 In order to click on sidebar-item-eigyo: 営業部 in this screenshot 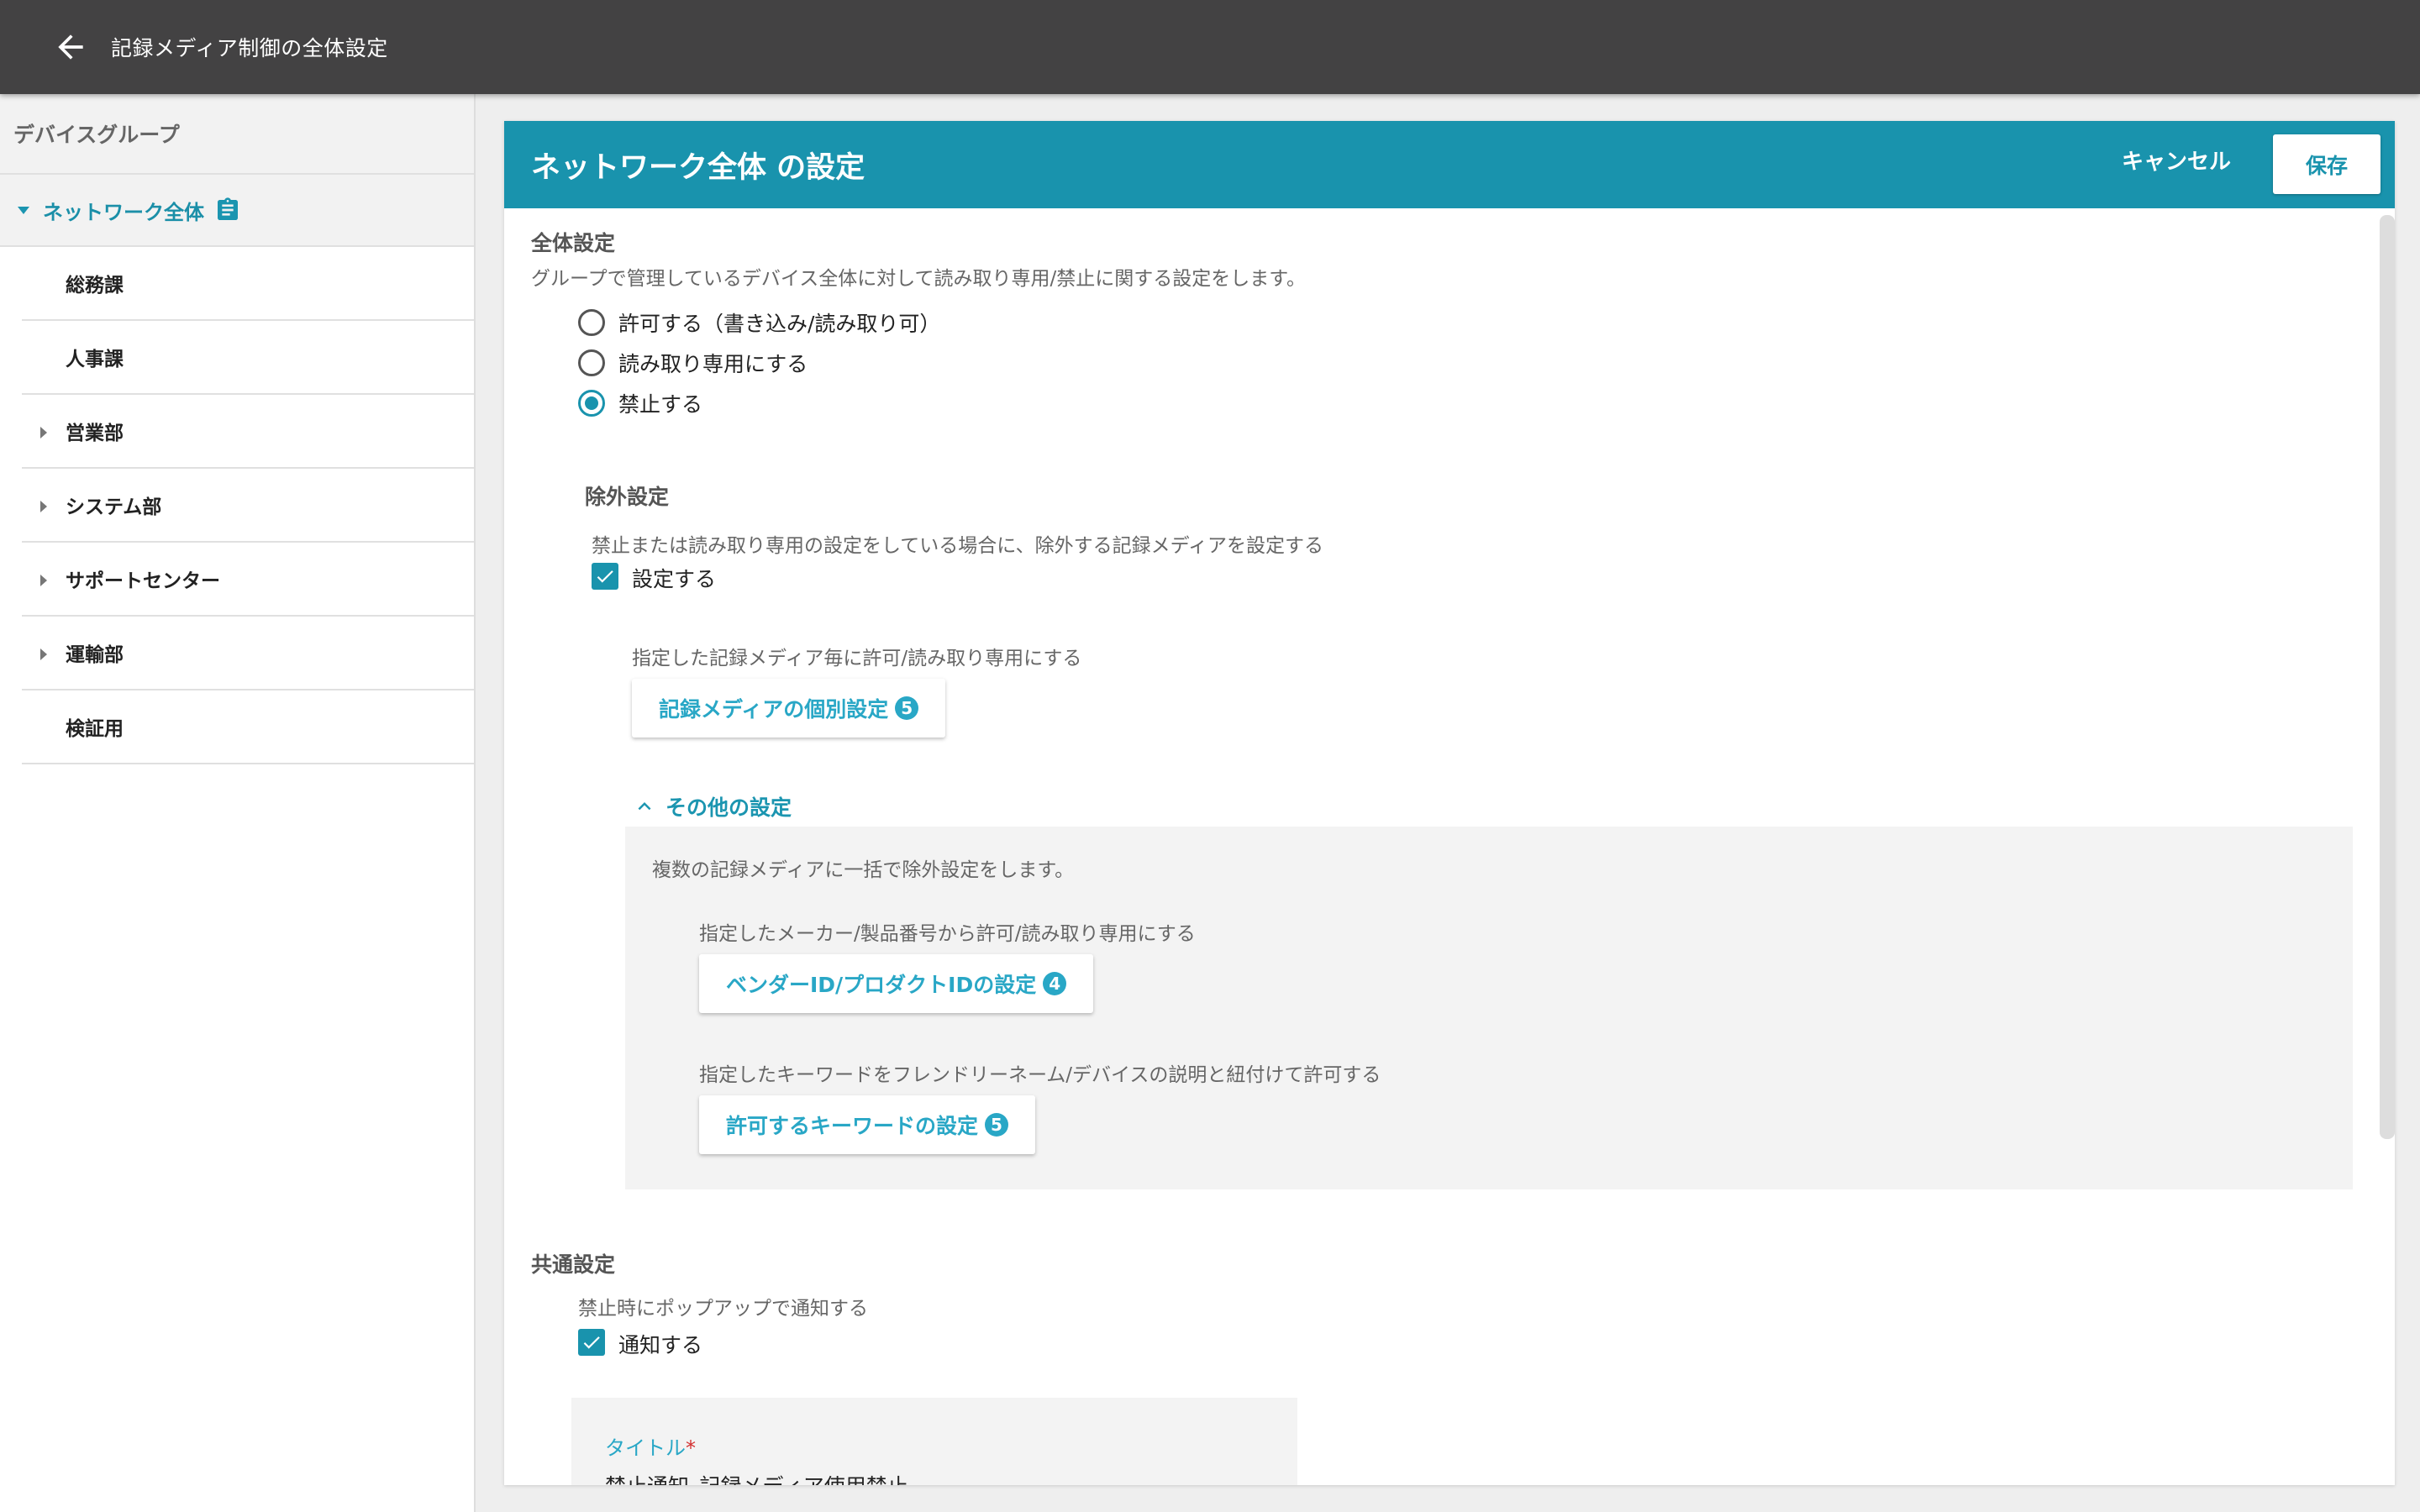, I will do `click(248, 432)`.